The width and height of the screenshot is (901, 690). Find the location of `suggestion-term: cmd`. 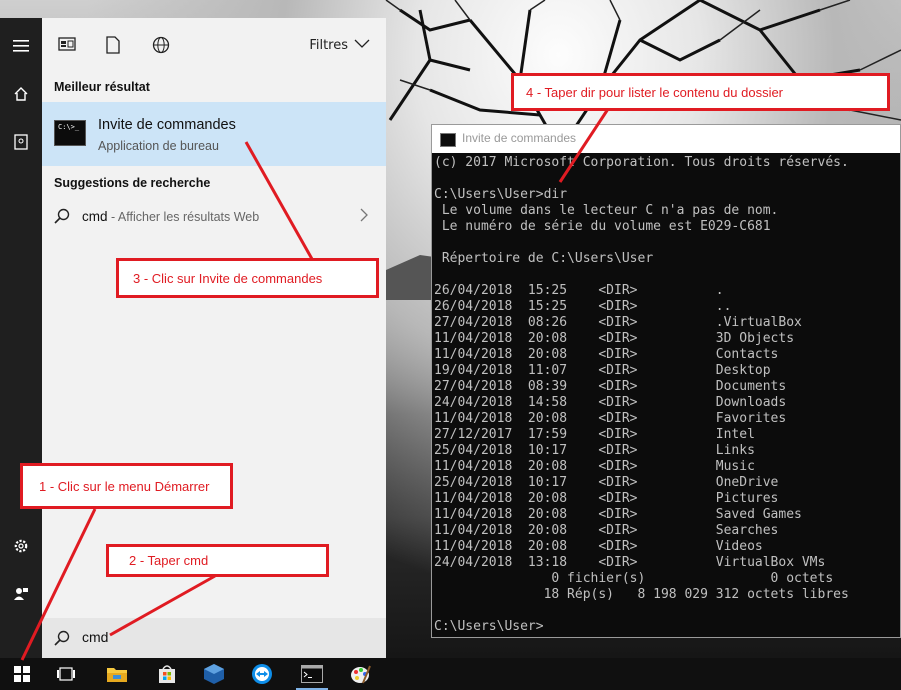

suggestion-term: cmd is located at coordinates (95, 216).